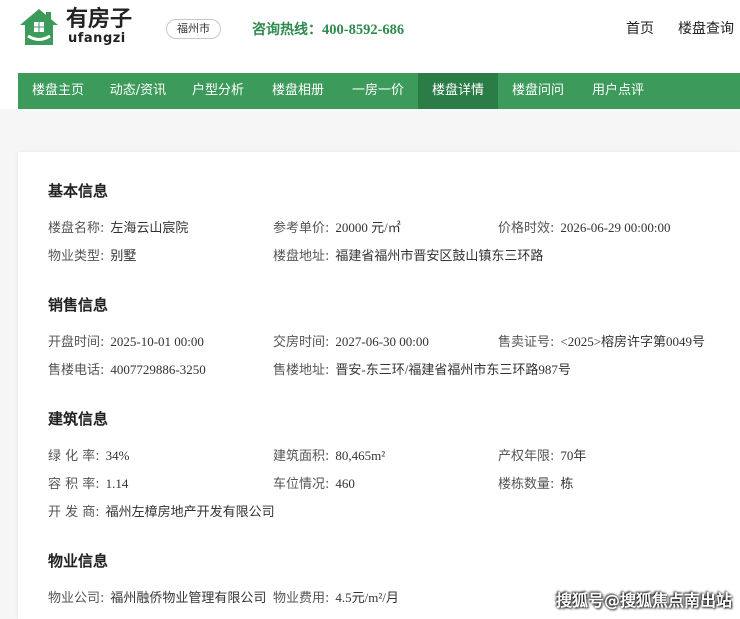 The width and height of the screenshot is (740, 619). What do you see at coordinates (76, 598) in the screenshot?
I see `info-label: 物业公司:` at bounding box center [76, 598].